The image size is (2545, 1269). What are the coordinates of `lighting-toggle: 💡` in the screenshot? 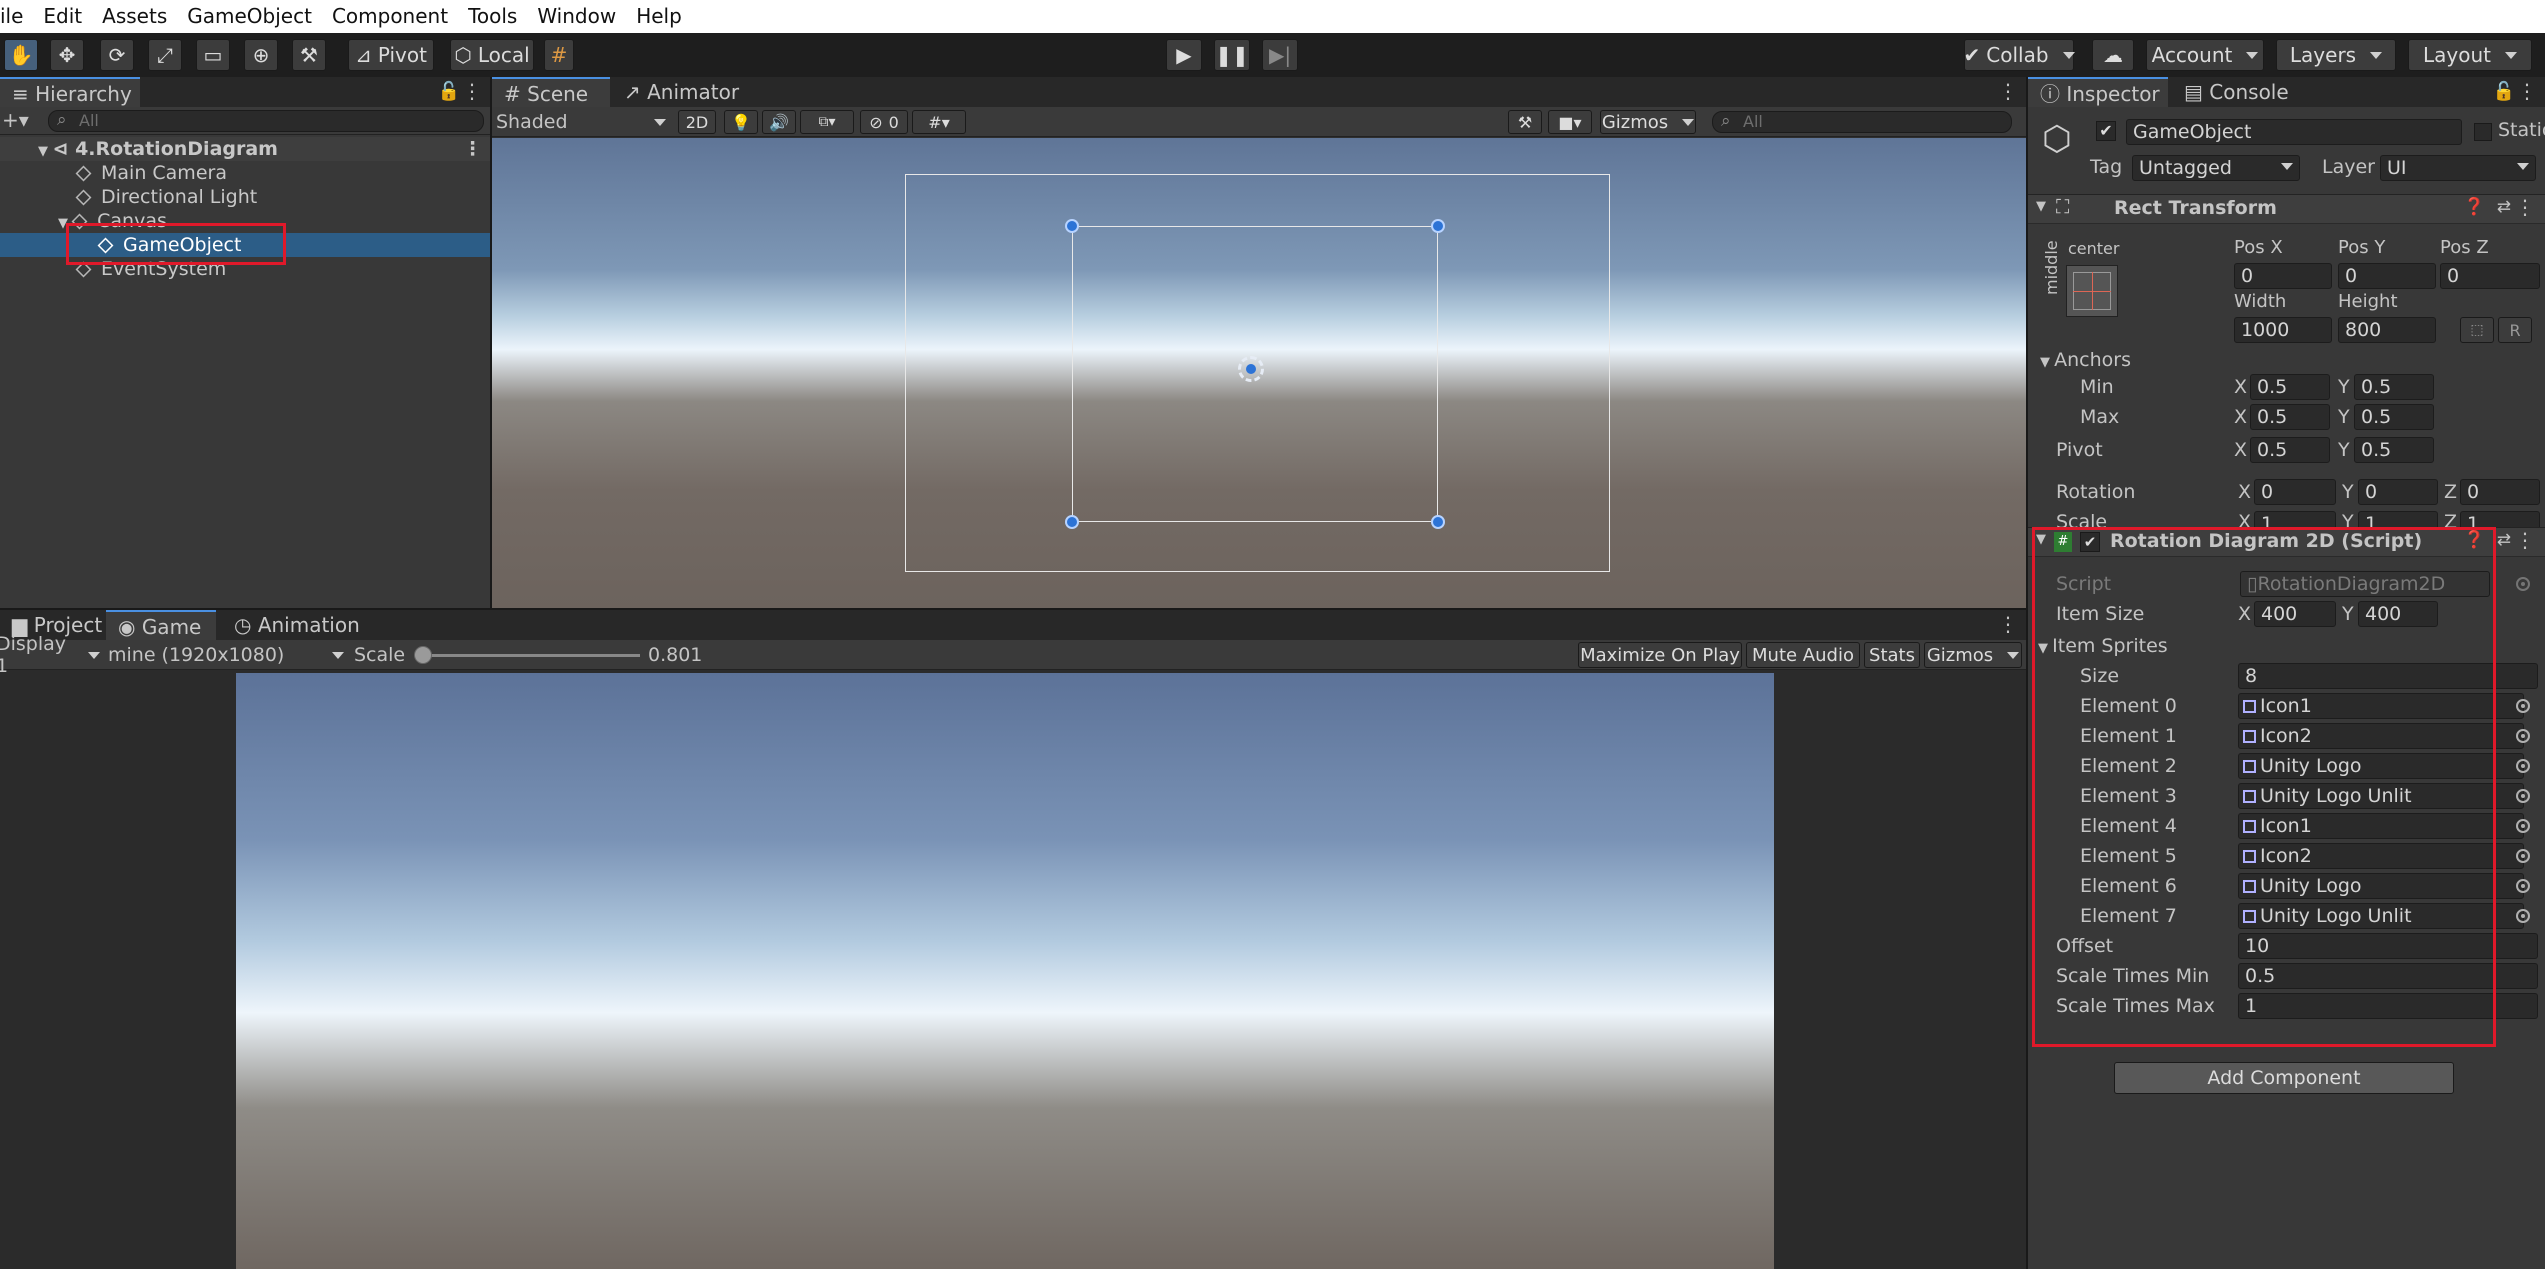 It's located at (741, 122).